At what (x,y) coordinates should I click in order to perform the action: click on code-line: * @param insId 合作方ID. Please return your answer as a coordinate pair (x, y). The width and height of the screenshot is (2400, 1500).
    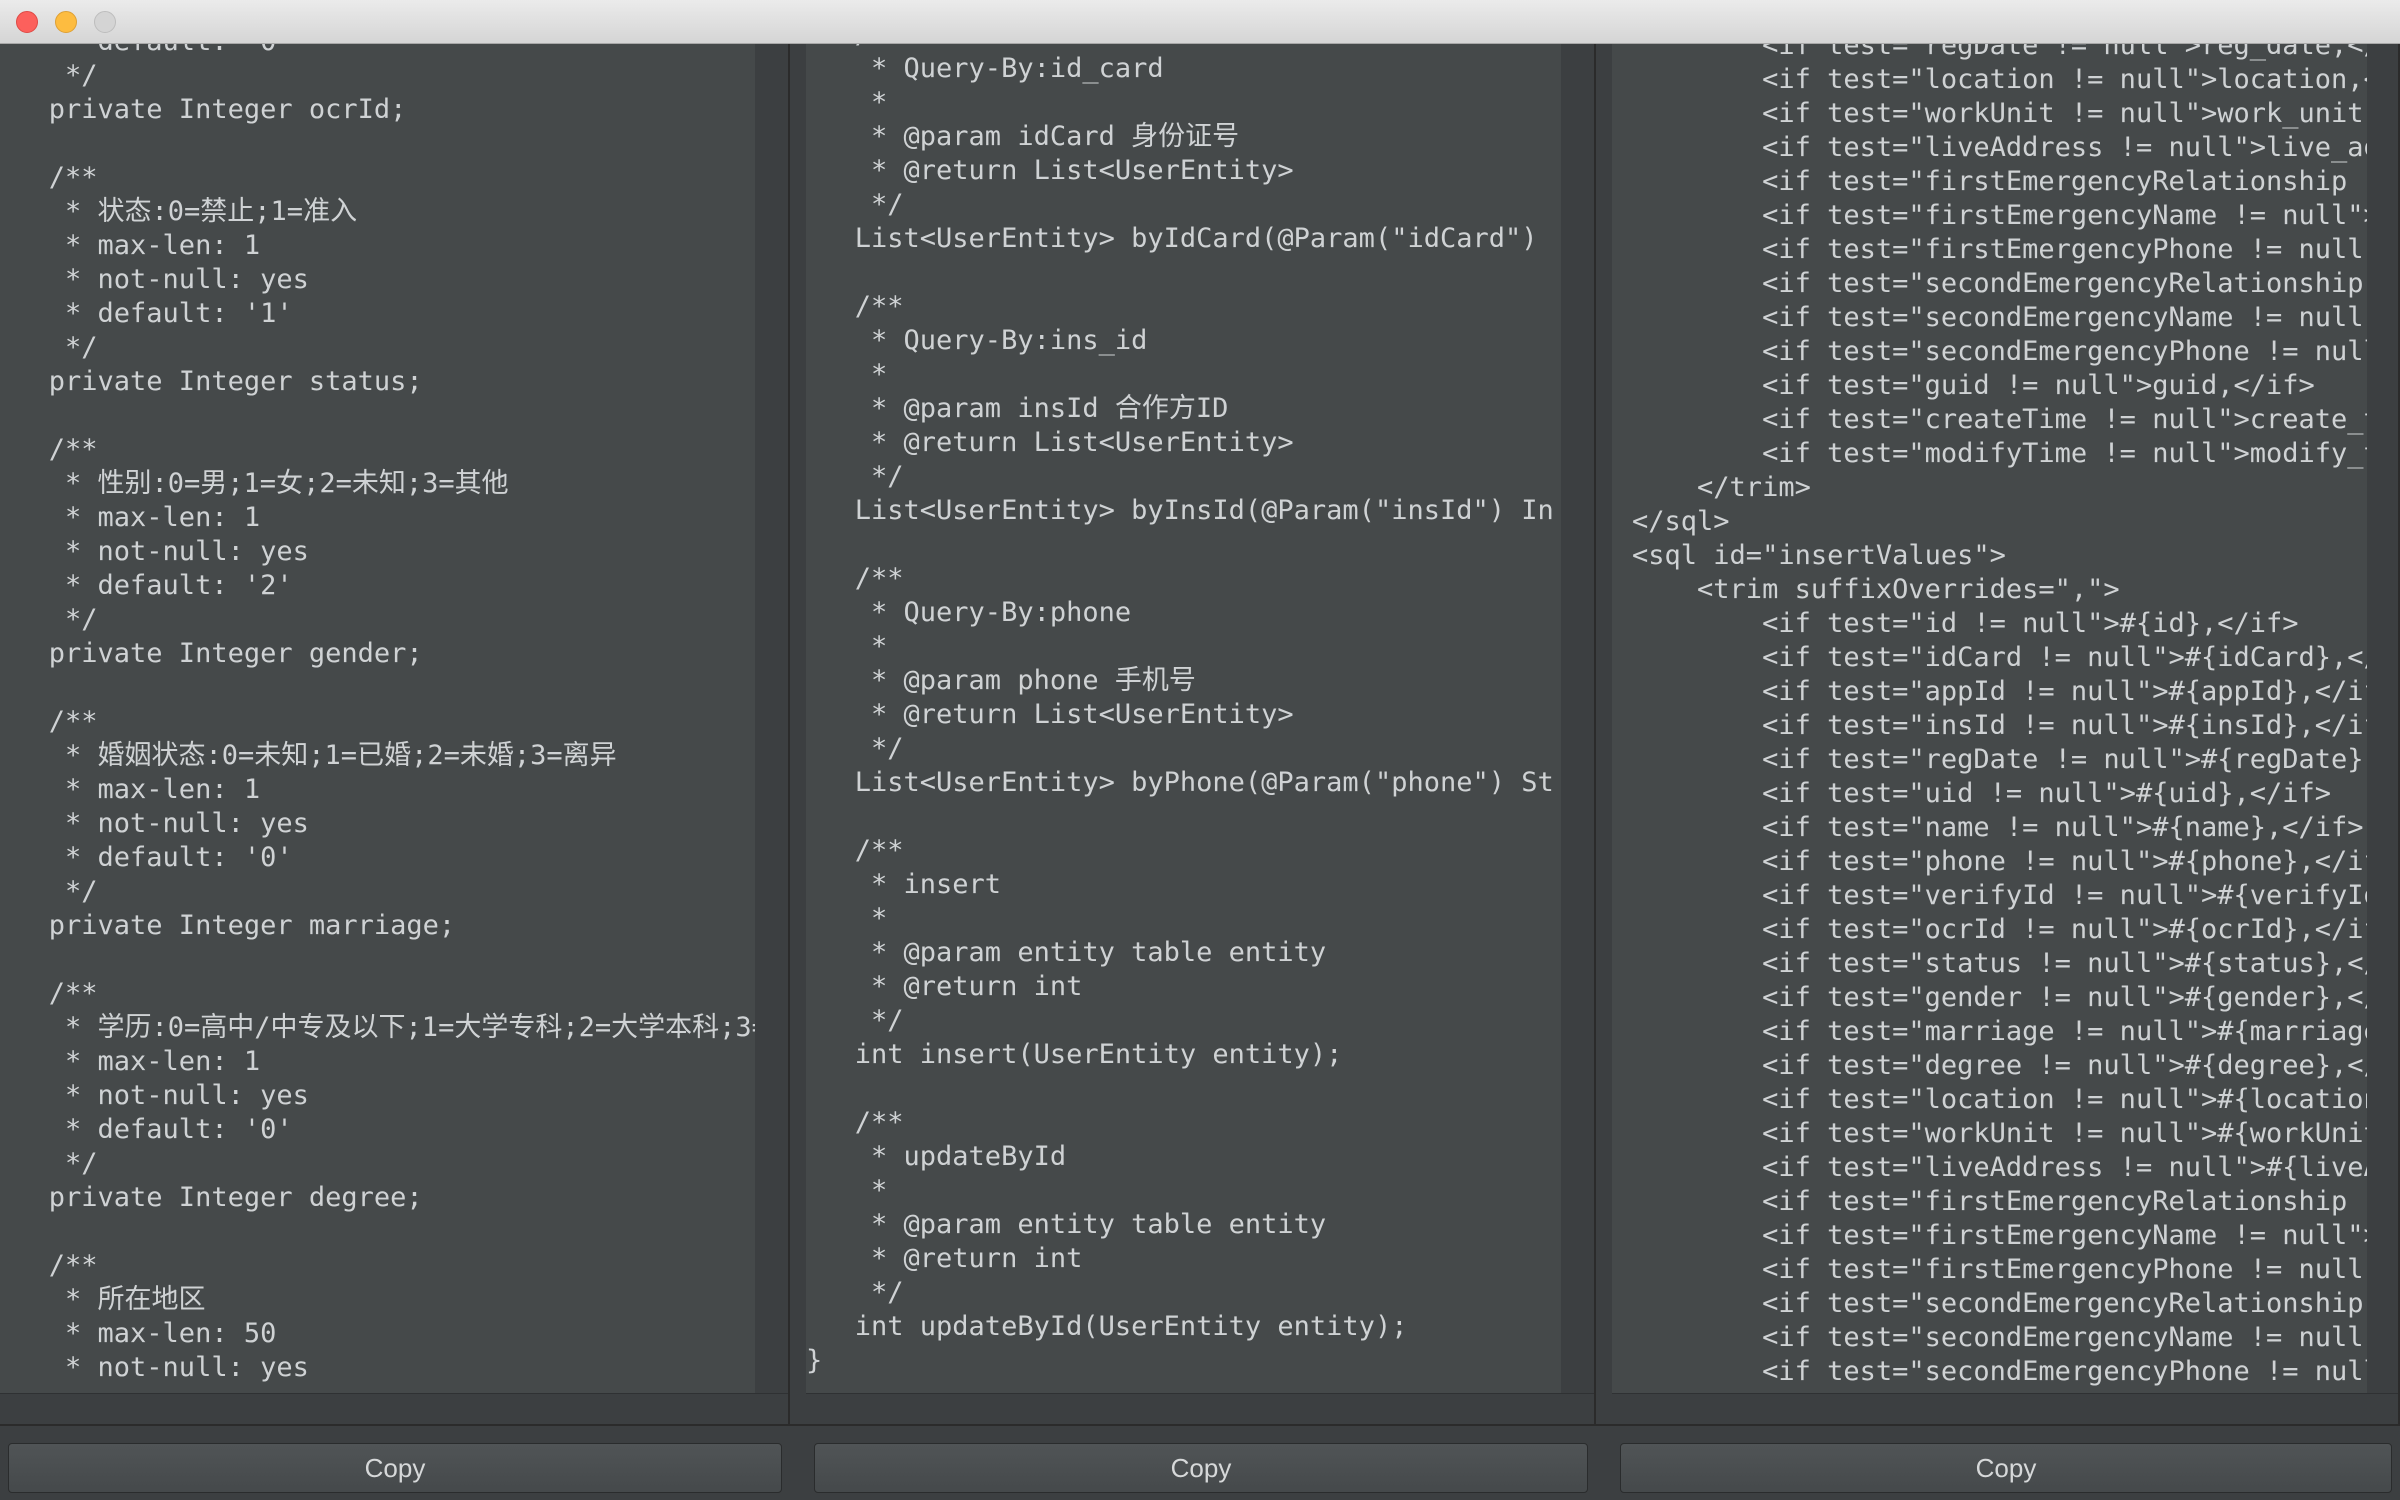
    Looking at the image, I should click on (1017, 408).